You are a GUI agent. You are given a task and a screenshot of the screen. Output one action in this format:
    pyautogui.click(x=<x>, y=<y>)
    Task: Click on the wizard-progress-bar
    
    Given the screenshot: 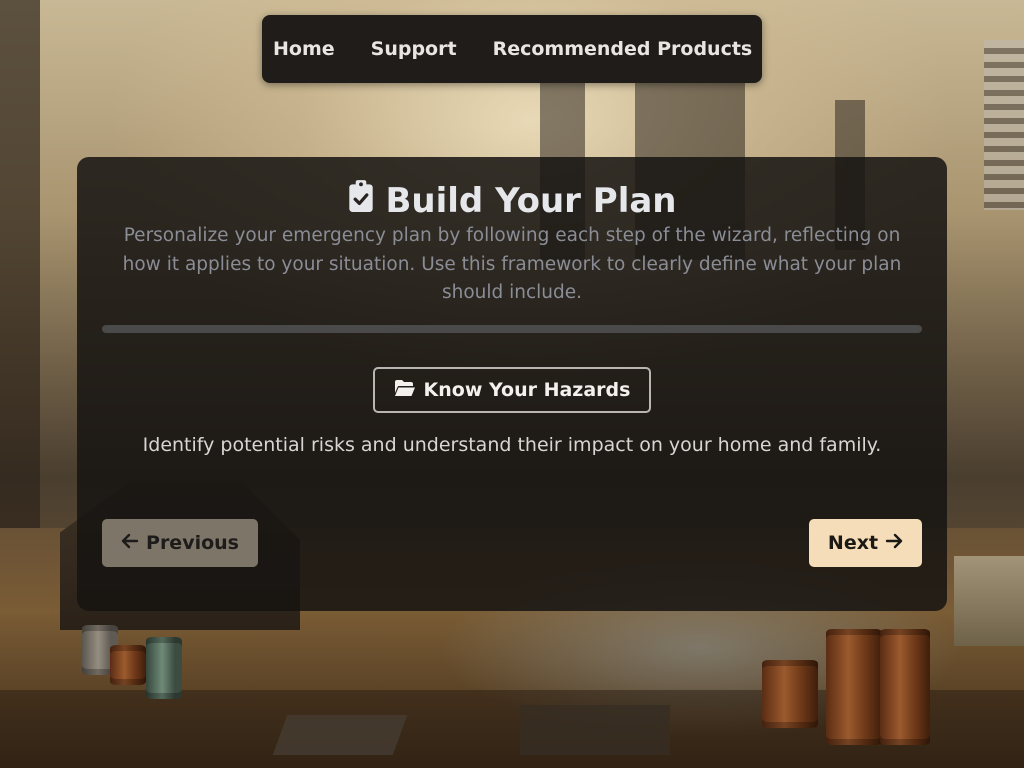 What is the action you would take?
    pyautogui.click(x=512, y=329)
    